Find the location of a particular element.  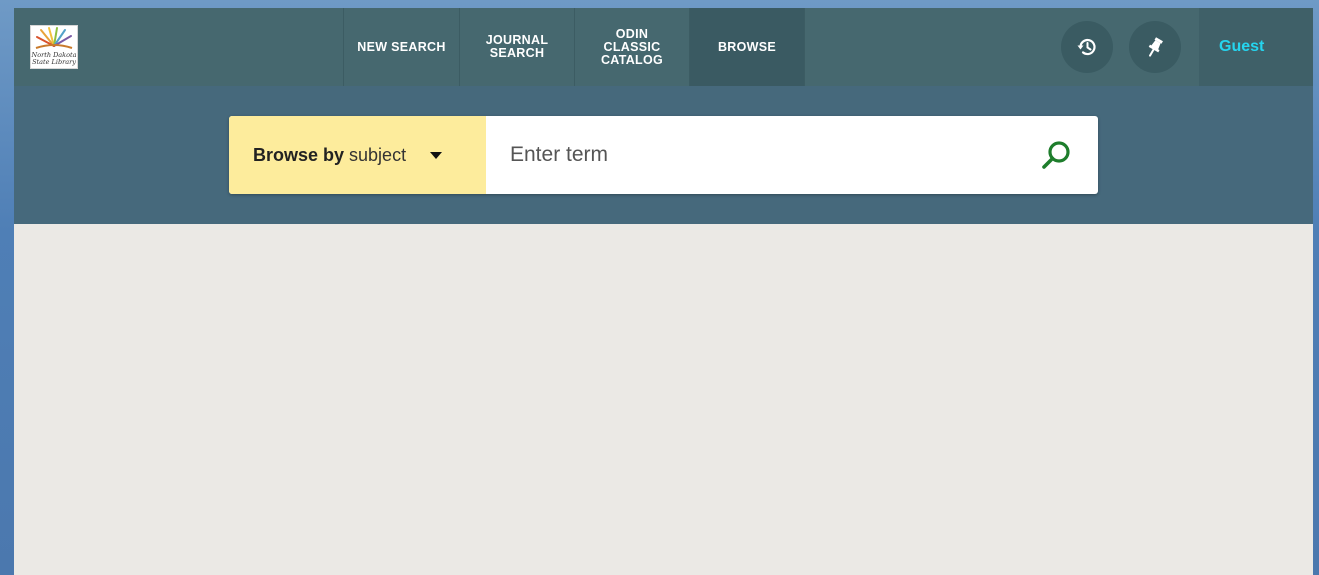

guest-sign-in-link: Guest is located at coordinates (1241, 47).